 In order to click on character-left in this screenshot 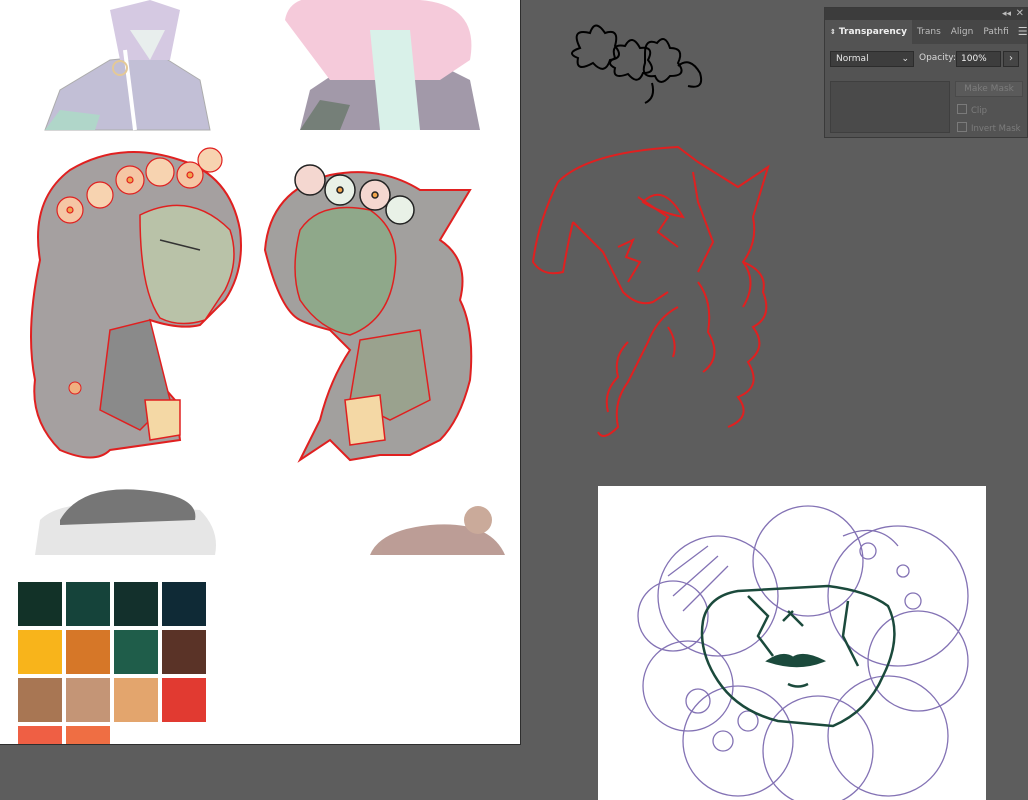, I will do `click(136, 303)`.